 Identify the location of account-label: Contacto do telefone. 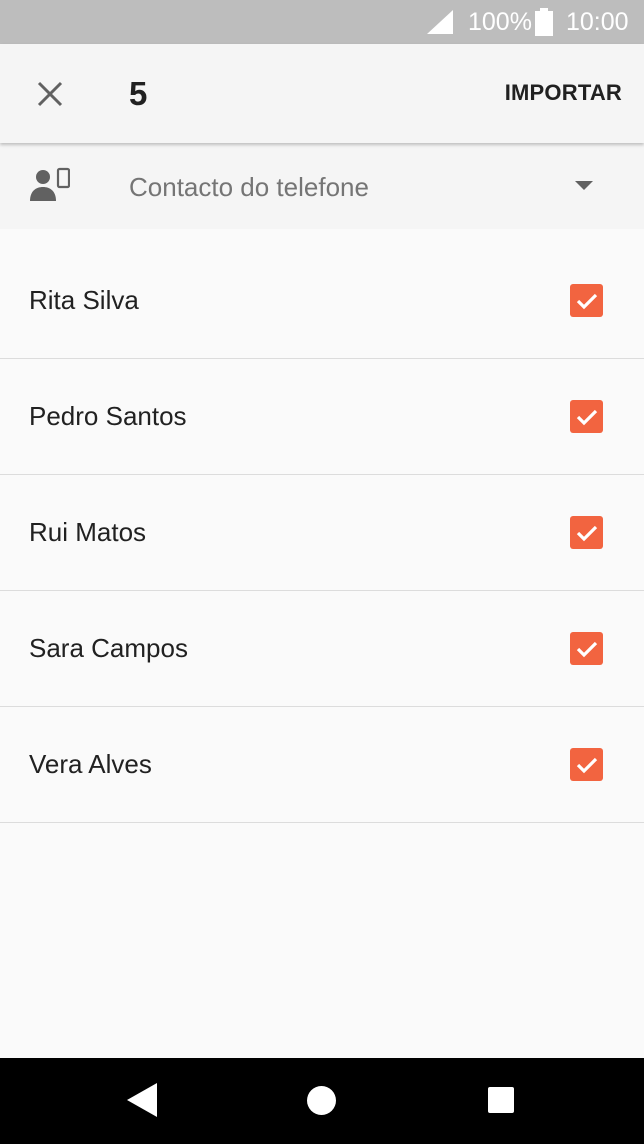
(249, 187).